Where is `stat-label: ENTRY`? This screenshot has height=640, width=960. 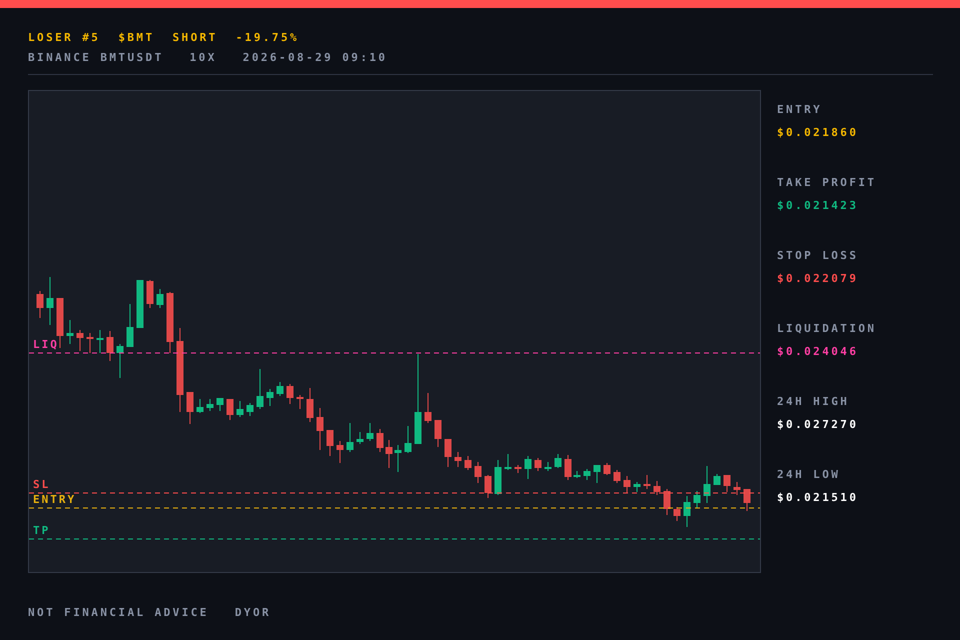 stat-label: ENTRY is located at coordinates (800, 110).